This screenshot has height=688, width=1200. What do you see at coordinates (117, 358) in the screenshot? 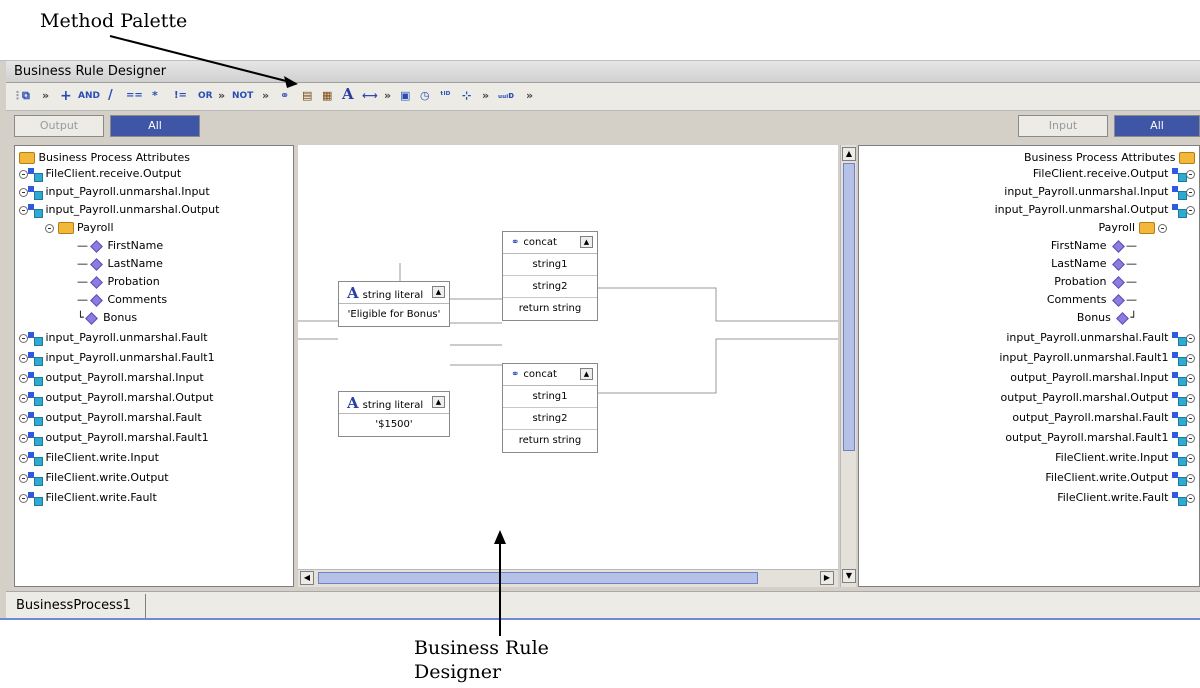
I see `tree-item: input_Payroll.unmarshal.Fault1` at bounding box center [117, 358].